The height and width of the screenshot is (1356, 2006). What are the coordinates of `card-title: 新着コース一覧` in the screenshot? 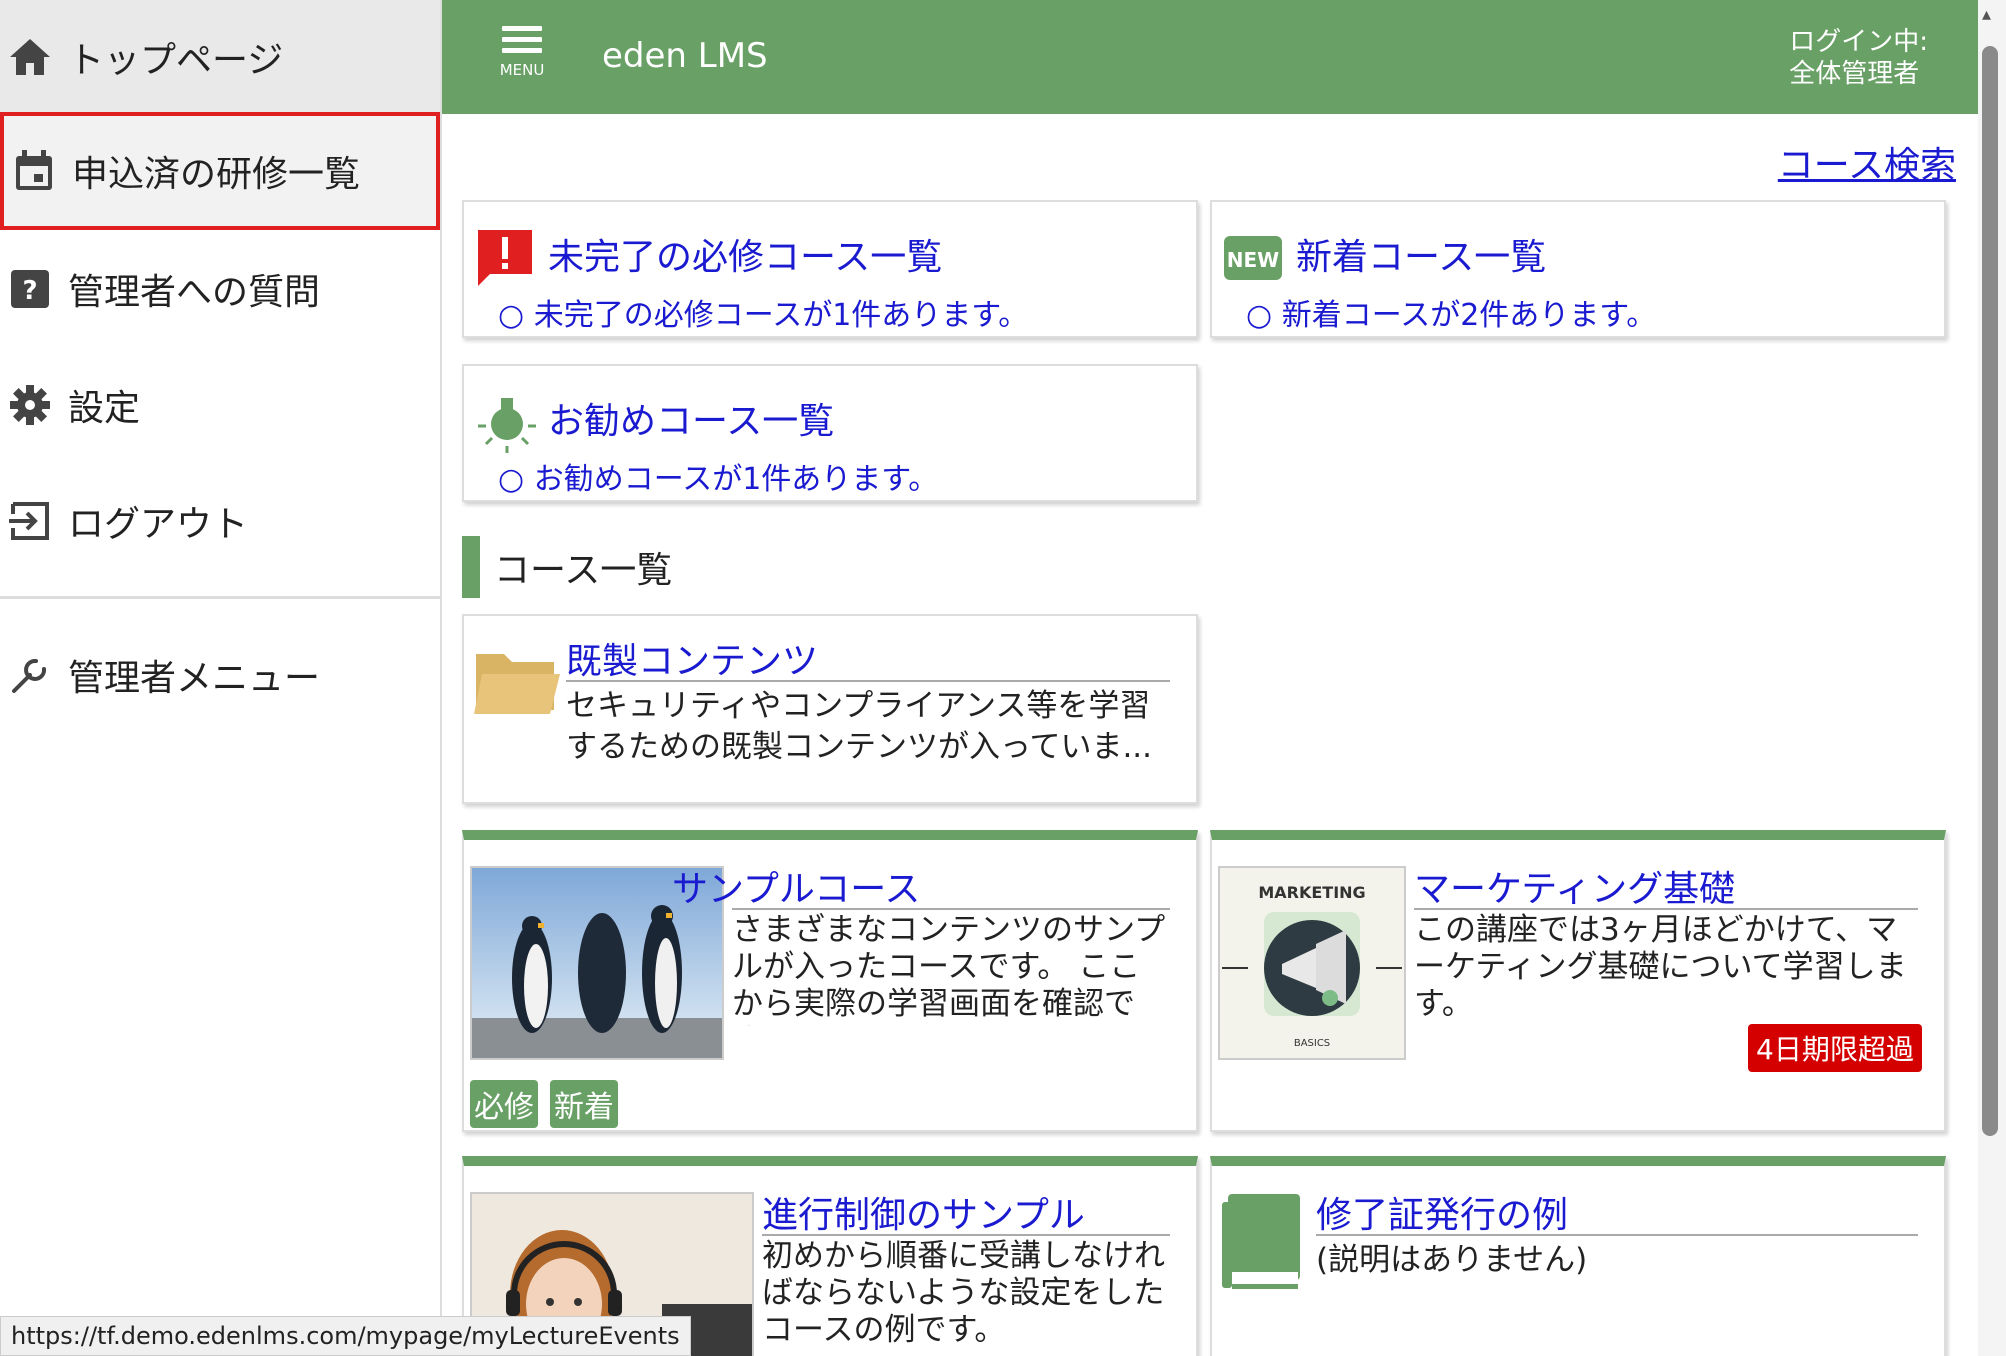 It's located at (1421, 254).